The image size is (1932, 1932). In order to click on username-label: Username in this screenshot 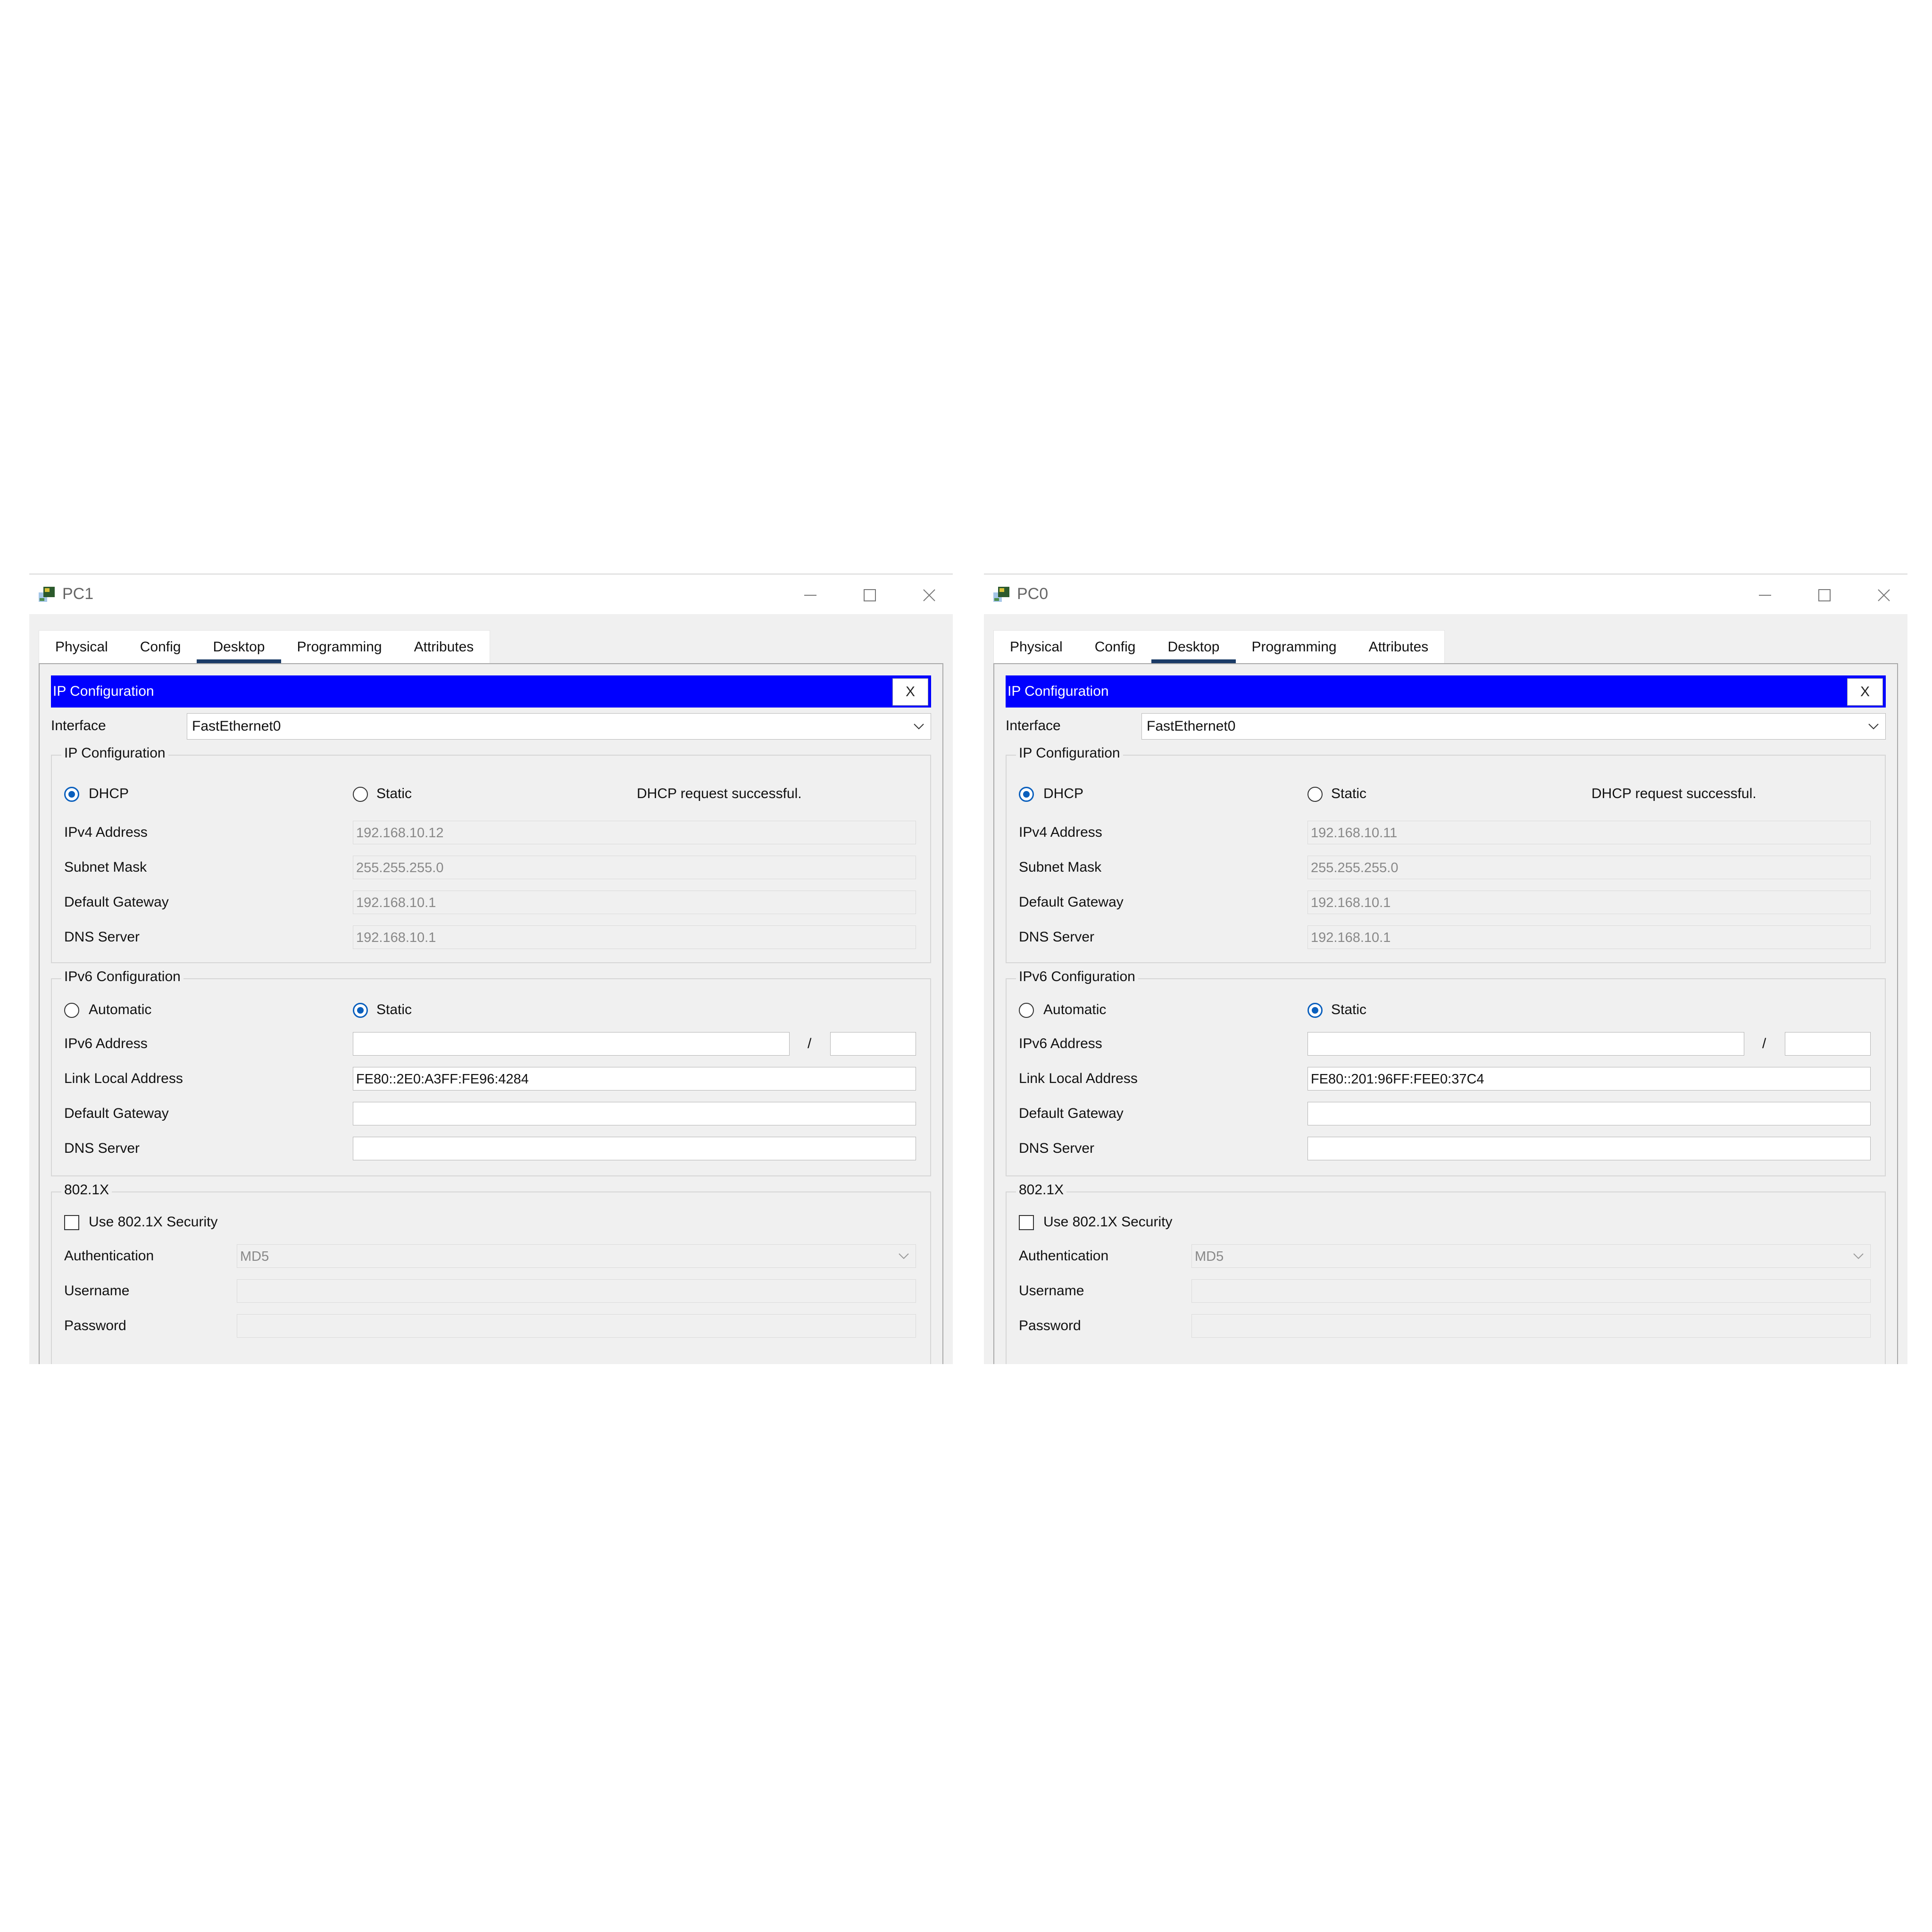, I will do `click(97, 1291)`.